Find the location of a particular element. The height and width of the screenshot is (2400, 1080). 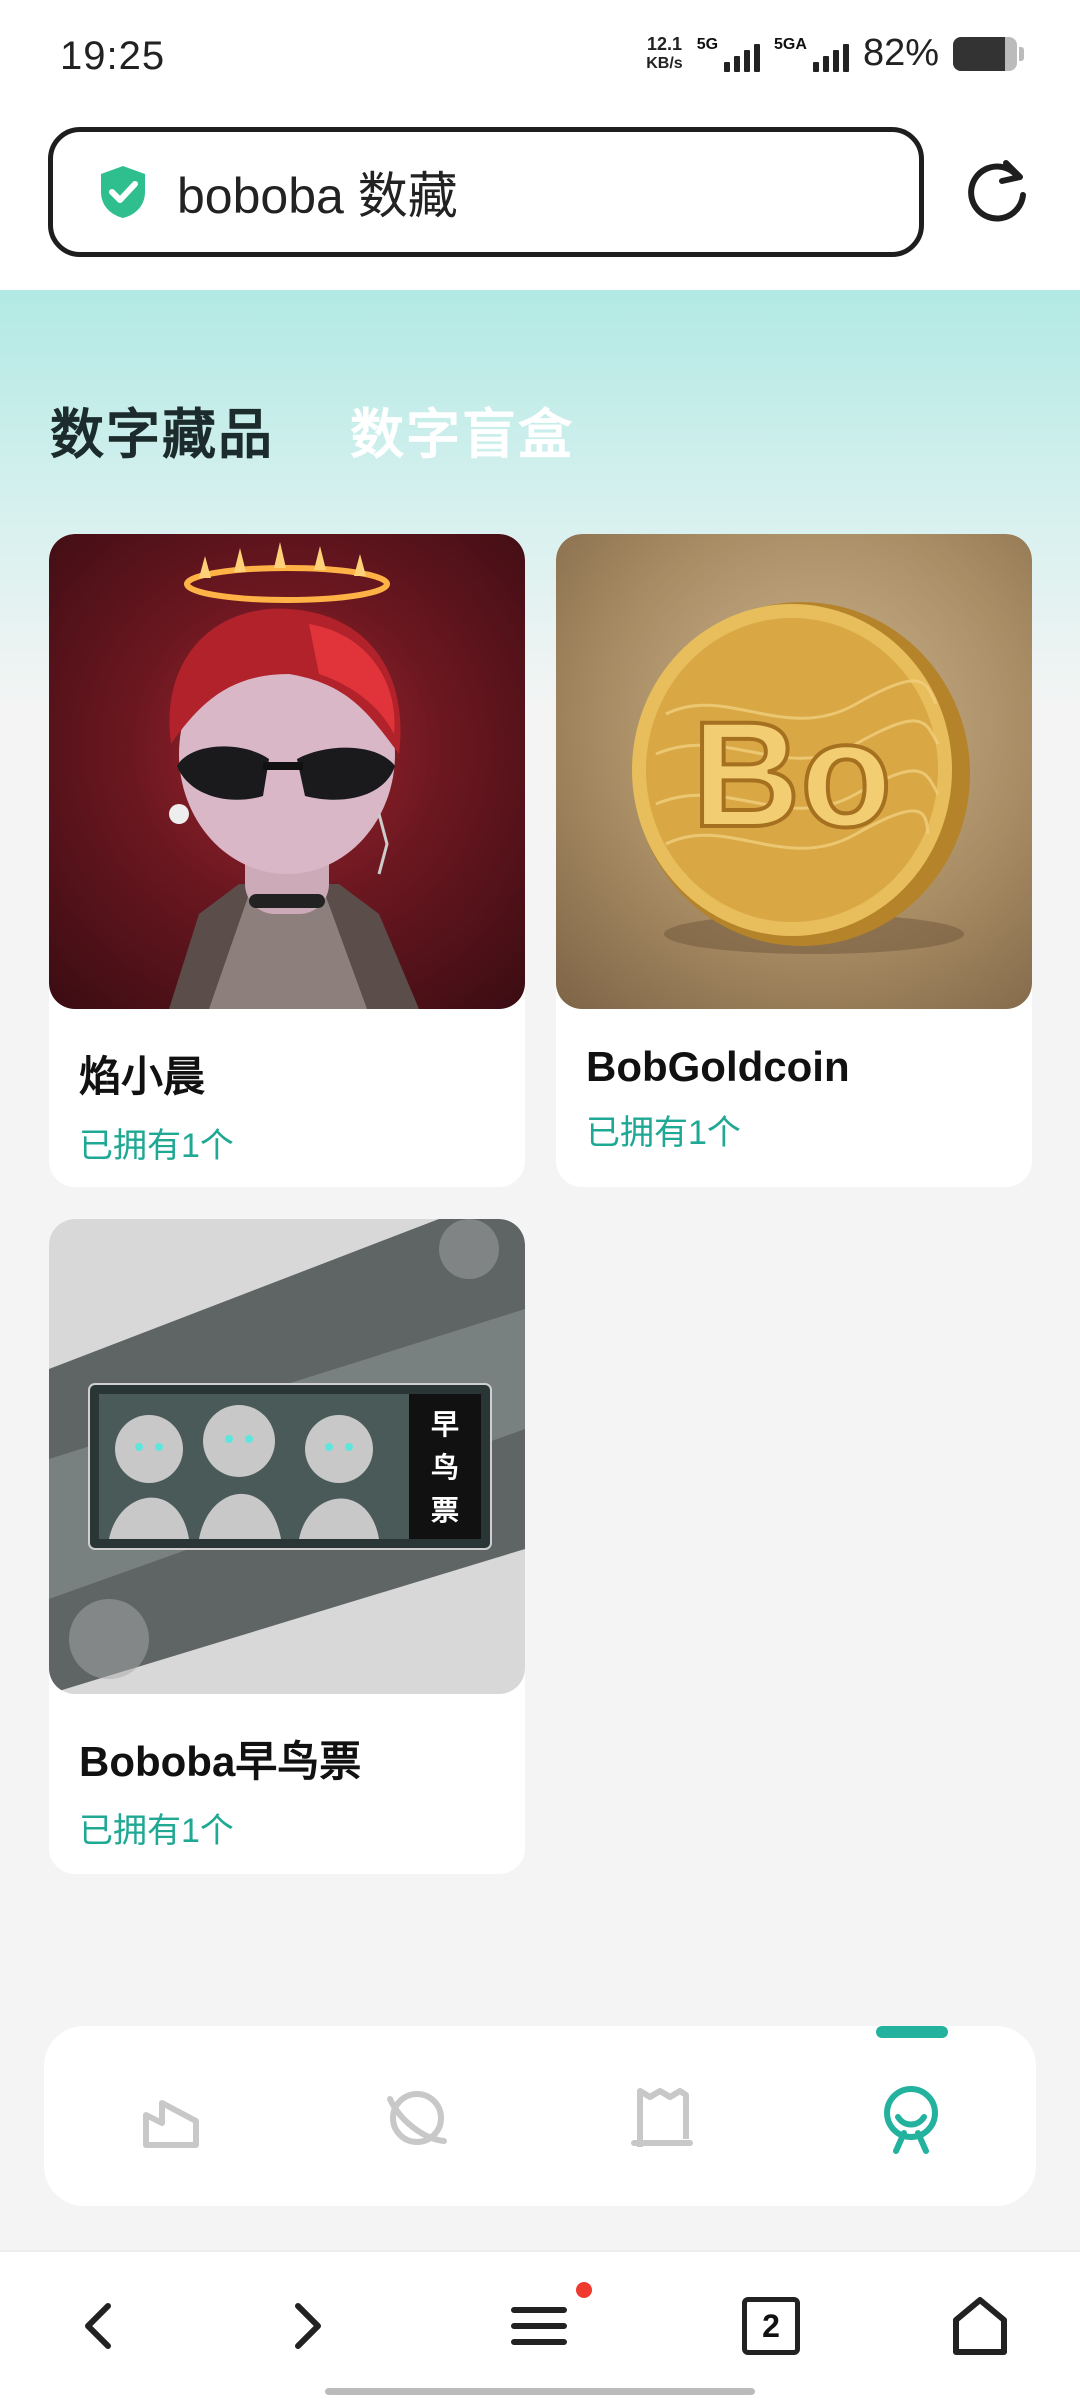

forward-icon is located at coordinates (306, 2326).